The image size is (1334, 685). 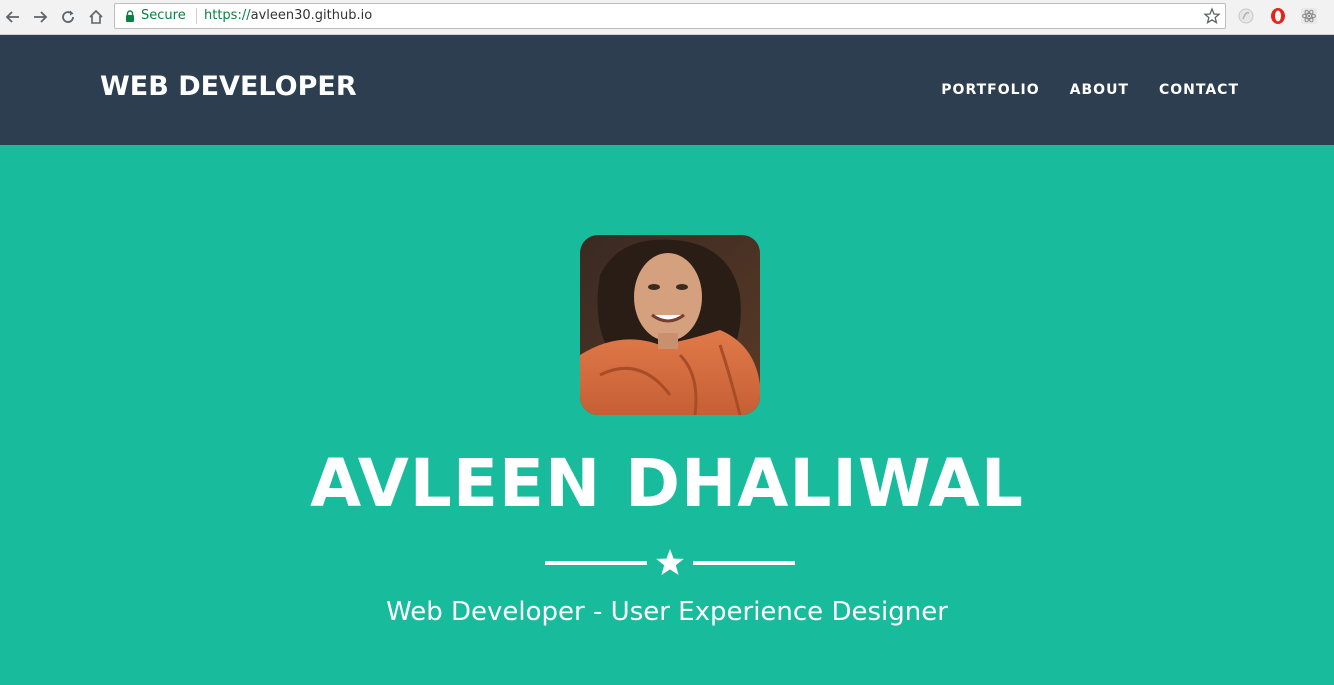 I want to click on home-icon, so click(x=96, y=16).